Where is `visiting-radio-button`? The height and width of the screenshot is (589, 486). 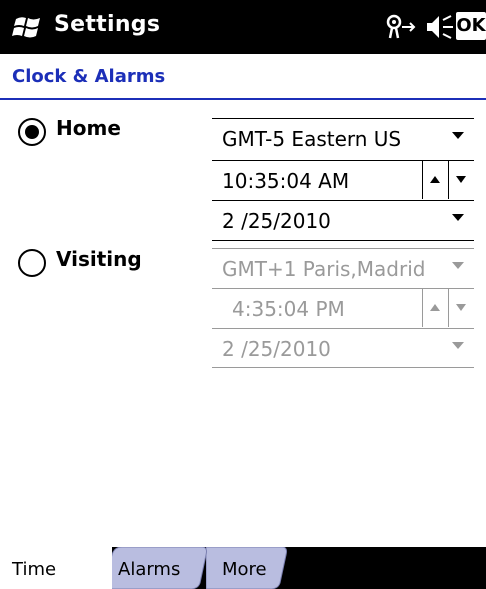 visiting-radio-button is located at coordinates (32, 263).